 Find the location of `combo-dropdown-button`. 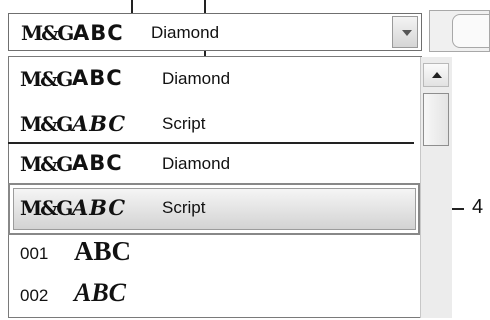

combo-dropdown-button is located at coordinates (405, 32).